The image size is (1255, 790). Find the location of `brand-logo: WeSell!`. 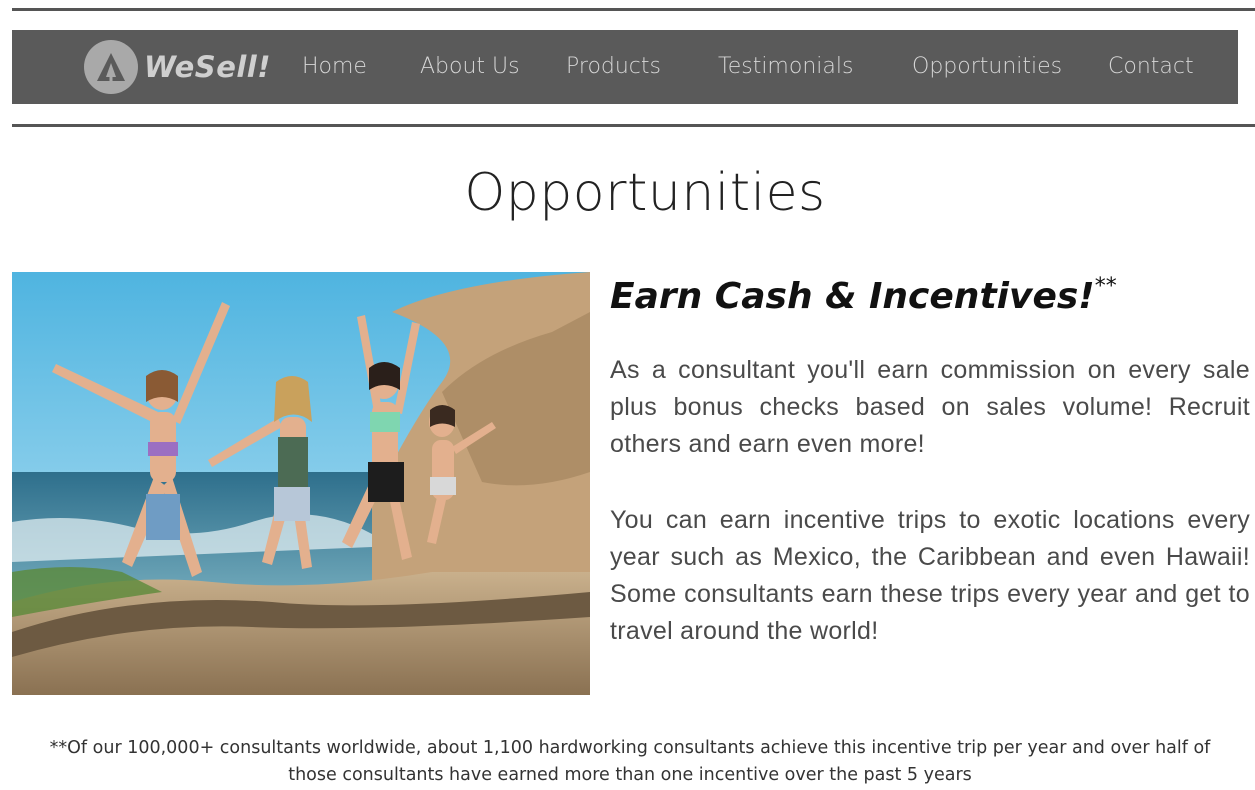

brand-logo: WeSell! is located at coordinates (177, 67).